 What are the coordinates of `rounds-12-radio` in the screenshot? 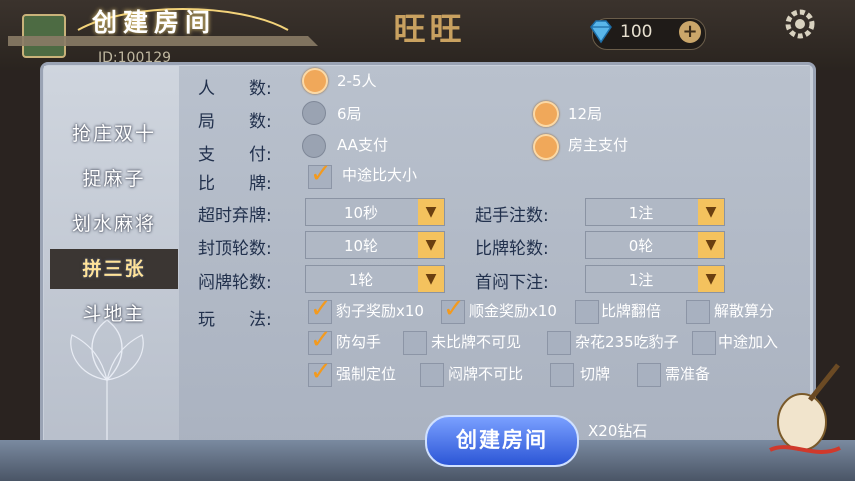 It's located at (546, 114).